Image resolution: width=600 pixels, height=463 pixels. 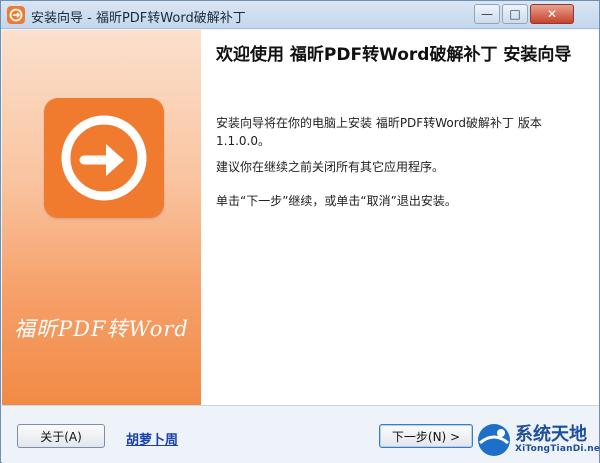 I want to click on next-button: 下一步(N) >, so click(x=426, y=436).